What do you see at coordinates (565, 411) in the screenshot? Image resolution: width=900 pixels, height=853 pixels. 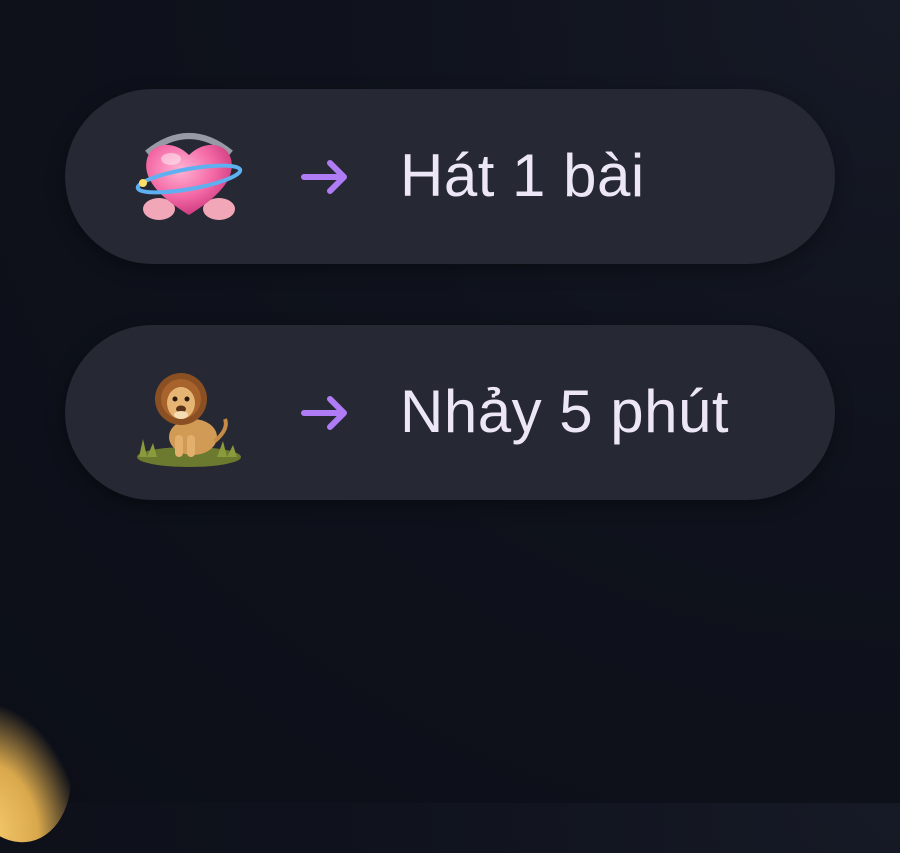 I see `task-label: Nhảy 5 phút` at bounding box center [565, 411].